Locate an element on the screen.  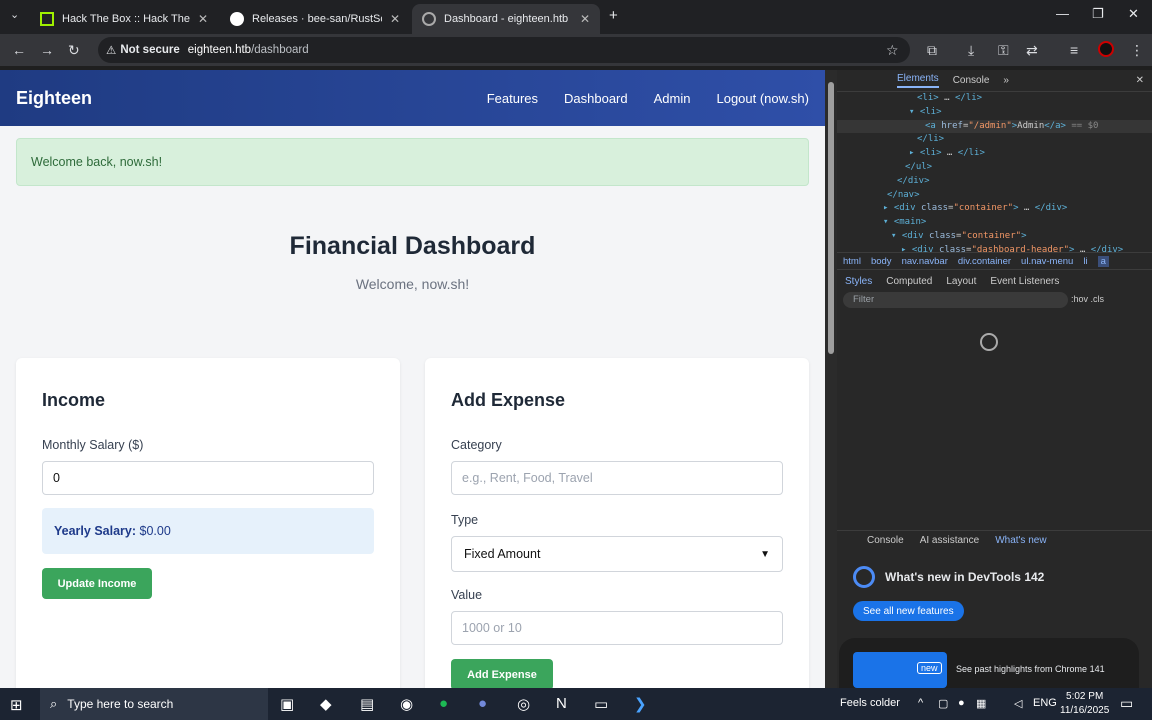
tray-app-icon: ▢ is located at coordinates (943, 703).